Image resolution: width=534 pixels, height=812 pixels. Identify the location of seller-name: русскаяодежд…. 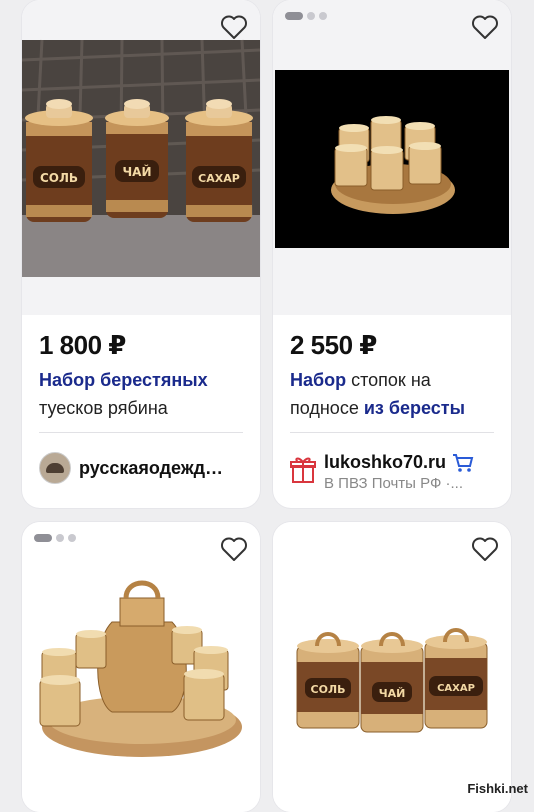
(151, 467).